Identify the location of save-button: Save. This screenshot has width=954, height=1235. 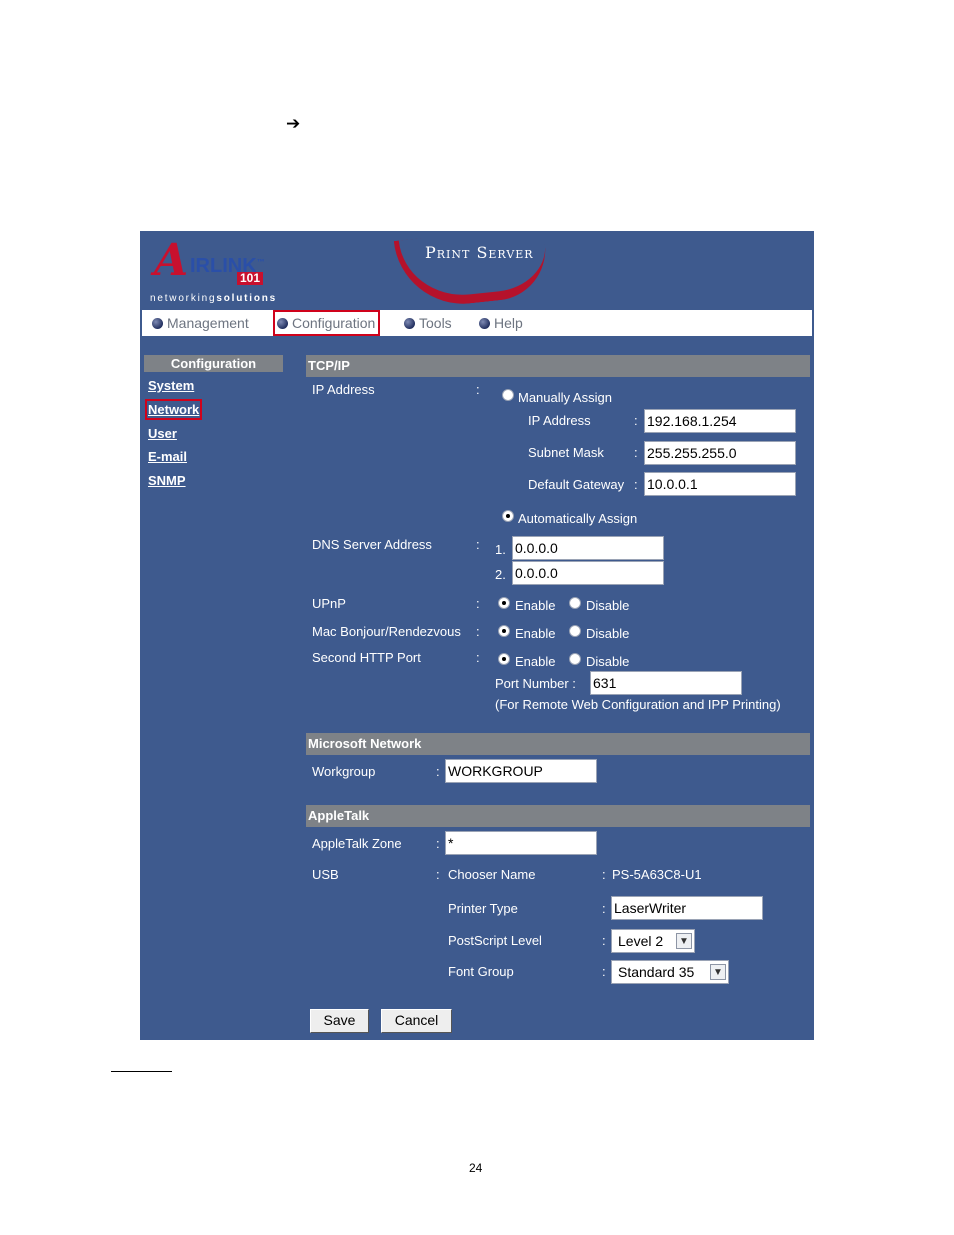
(339, 1021).